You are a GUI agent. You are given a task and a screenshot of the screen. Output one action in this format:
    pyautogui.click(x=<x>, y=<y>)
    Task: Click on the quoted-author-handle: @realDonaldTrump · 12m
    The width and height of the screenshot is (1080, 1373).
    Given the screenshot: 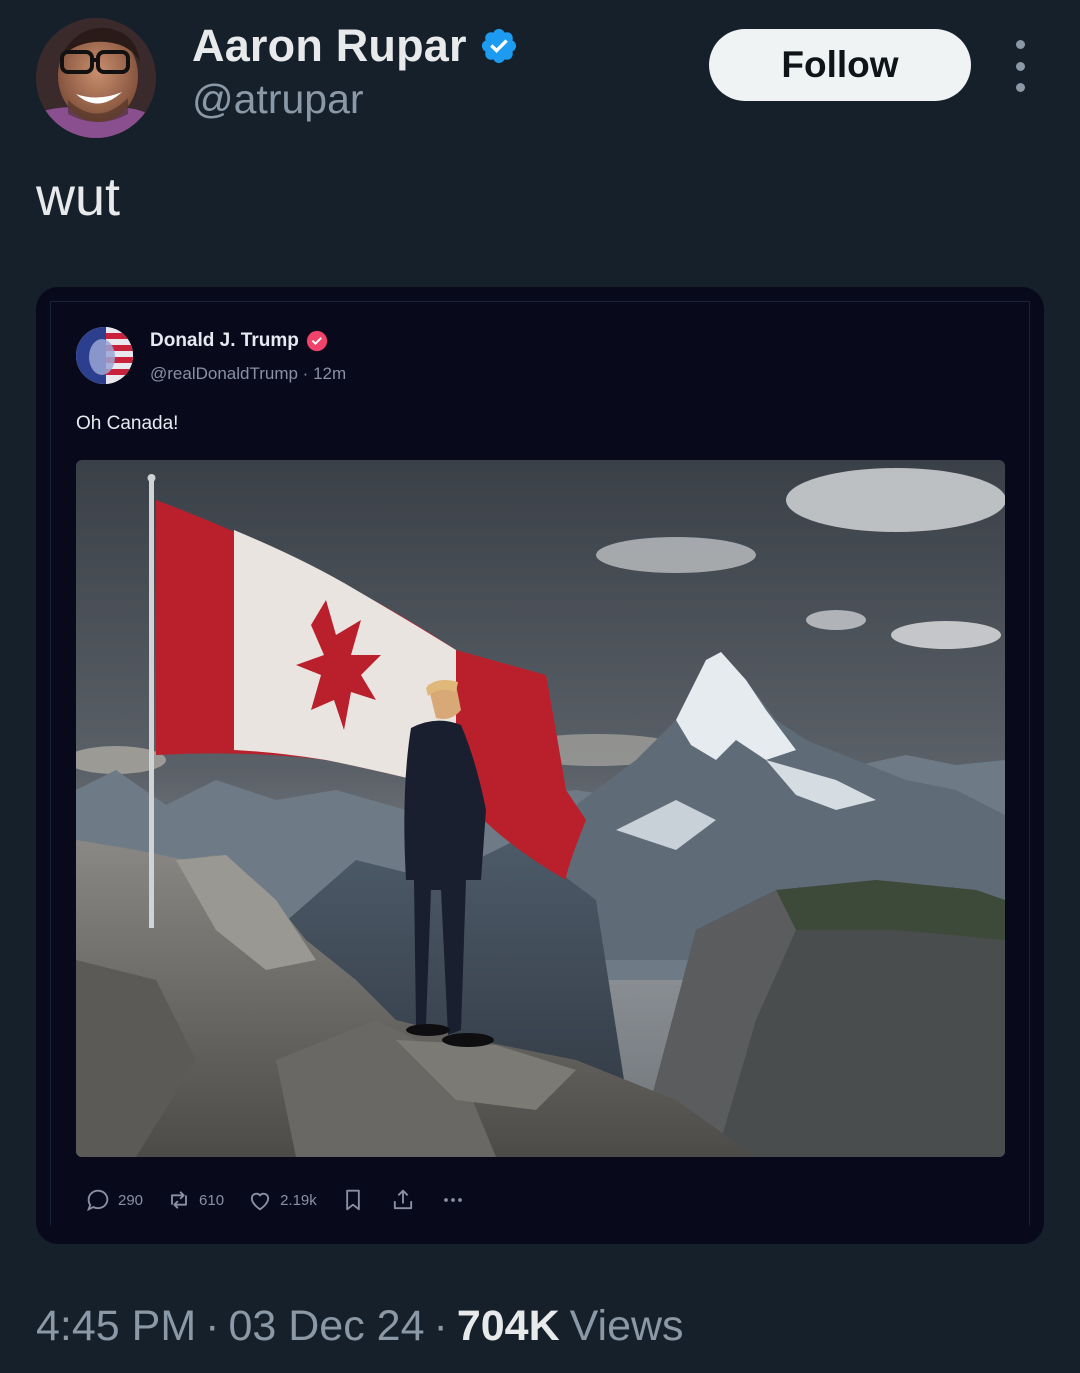 What is the action you would take?
    pyautogui.click(x=248, y=373)
    